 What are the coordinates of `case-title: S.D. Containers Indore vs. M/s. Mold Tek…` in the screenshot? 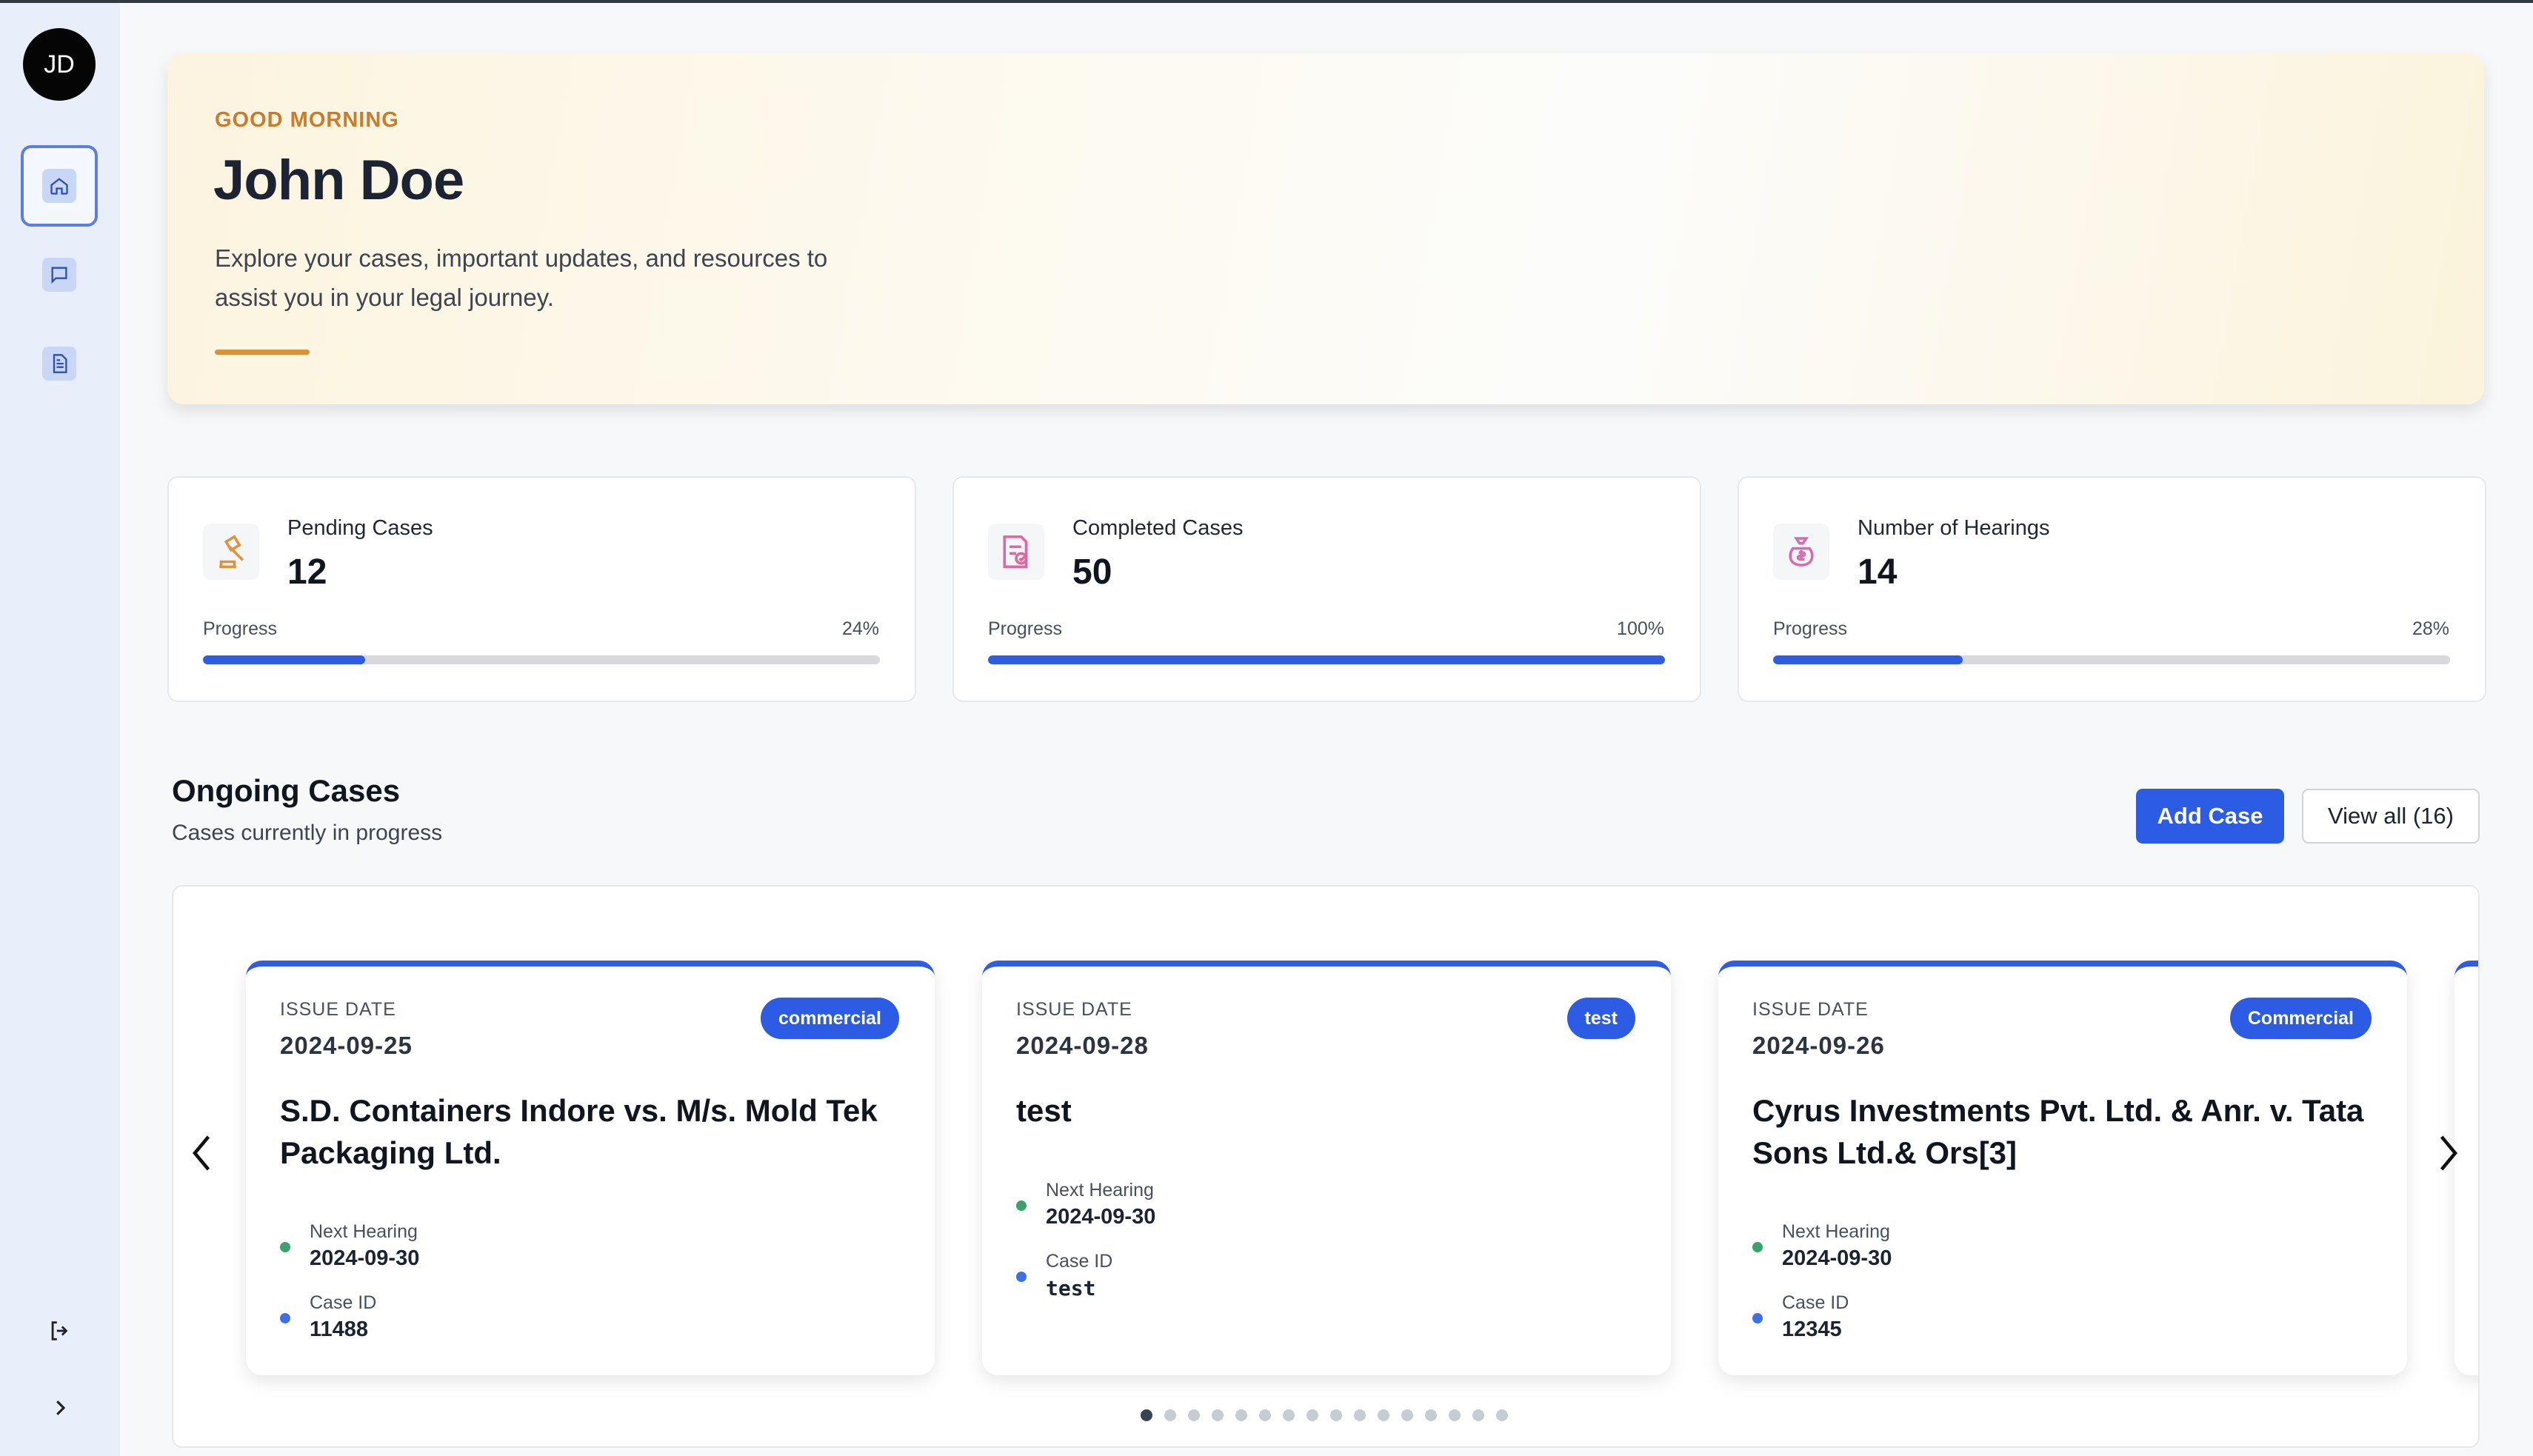 It's located at (579, 1131).